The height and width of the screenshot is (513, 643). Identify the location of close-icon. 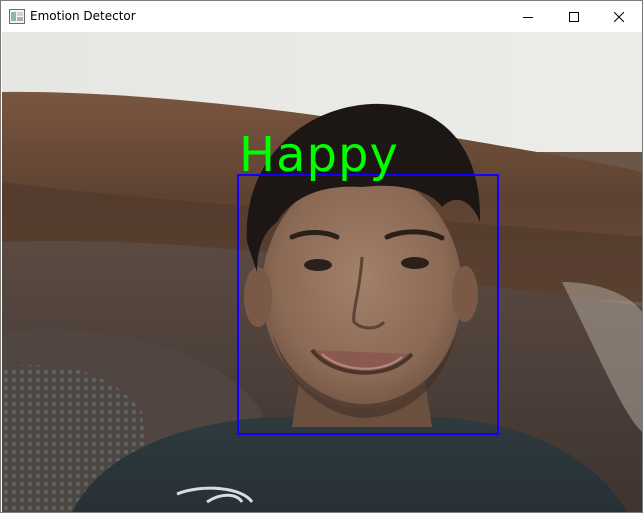
(619, 16).